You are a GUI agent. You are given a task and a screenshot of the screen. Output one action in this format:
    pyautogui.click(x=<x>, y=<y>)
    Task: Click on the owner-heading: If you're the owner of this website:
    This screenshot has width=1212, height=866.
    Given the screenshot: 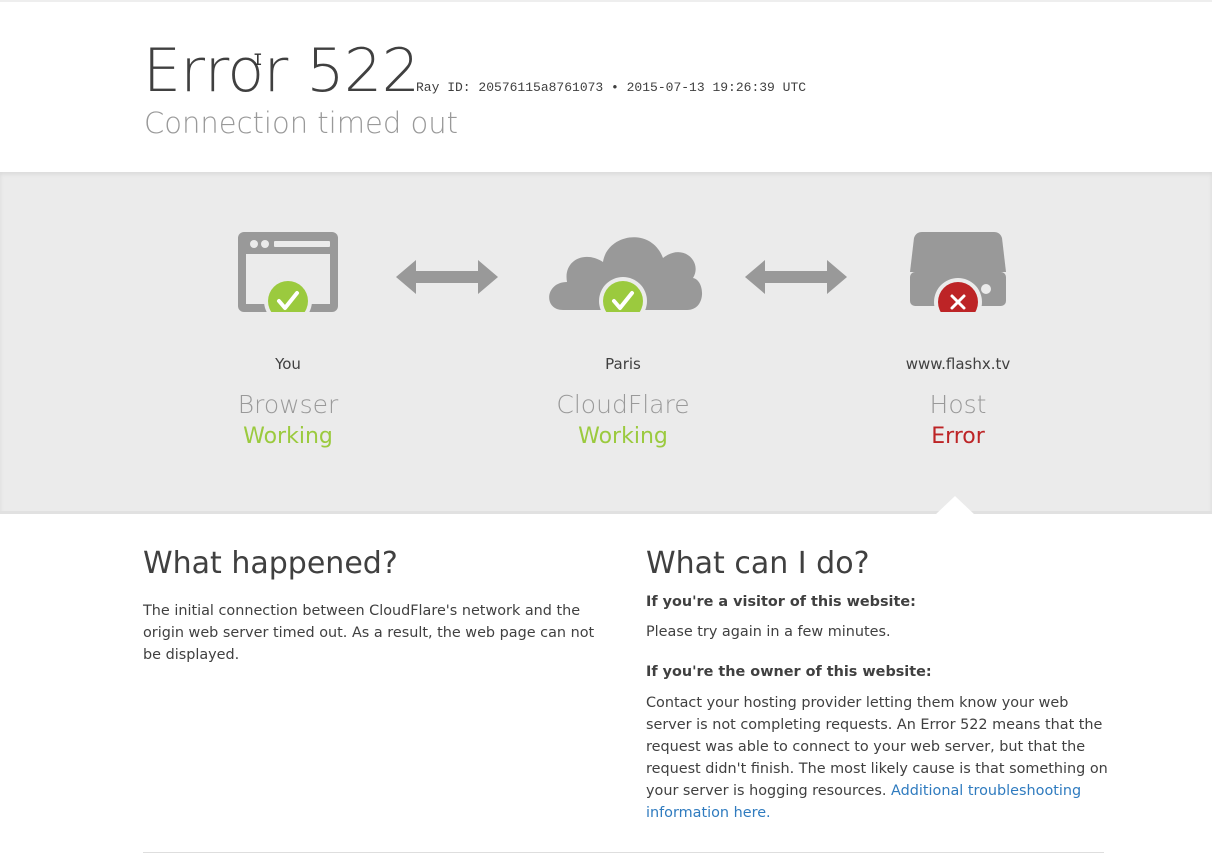 What is the action you would take?
    pyautogui.click(x=789, y=672)
    